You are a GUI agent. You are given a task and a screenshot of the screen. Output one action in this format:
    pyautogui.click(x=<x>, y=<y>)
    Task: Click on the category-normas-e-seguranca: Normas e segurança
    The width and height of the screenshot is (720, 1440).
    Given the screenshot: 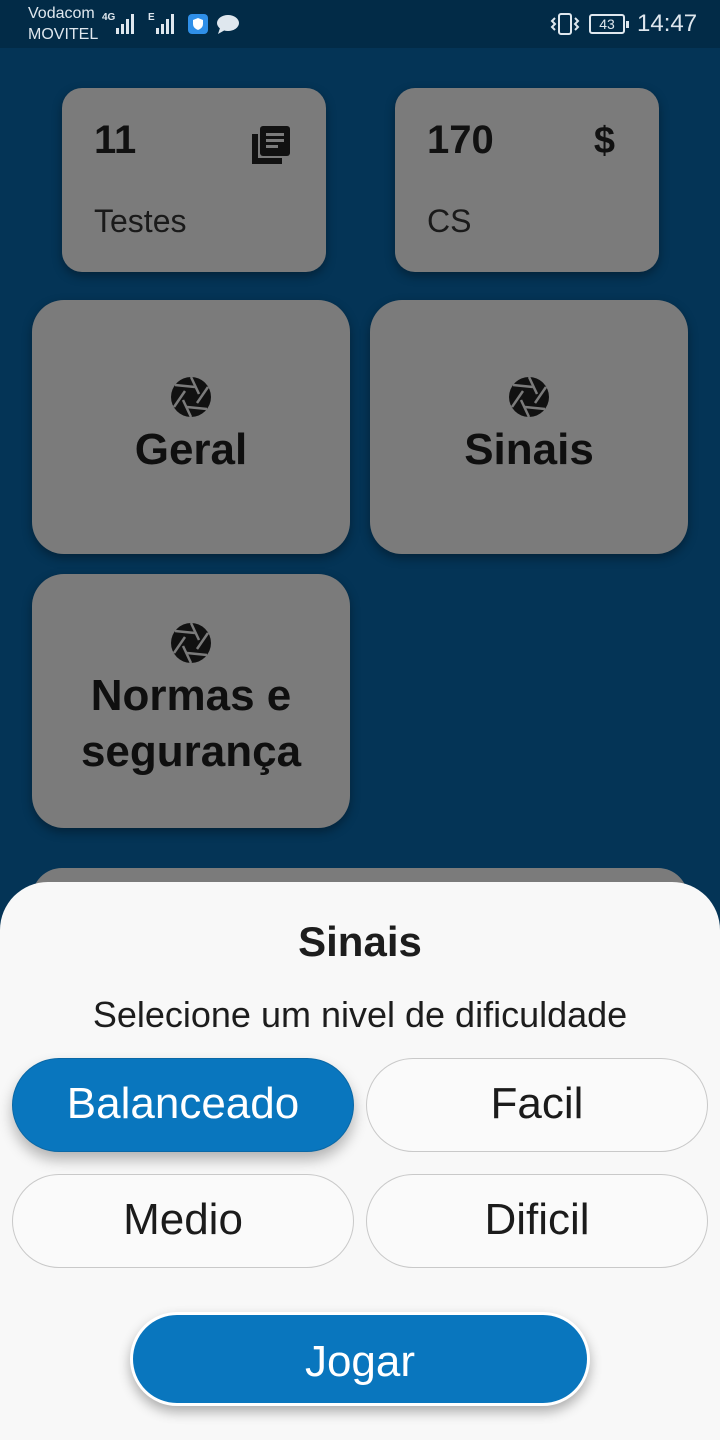 What is the action you would take?
    pyautogui.click(x=191, y=701)
    